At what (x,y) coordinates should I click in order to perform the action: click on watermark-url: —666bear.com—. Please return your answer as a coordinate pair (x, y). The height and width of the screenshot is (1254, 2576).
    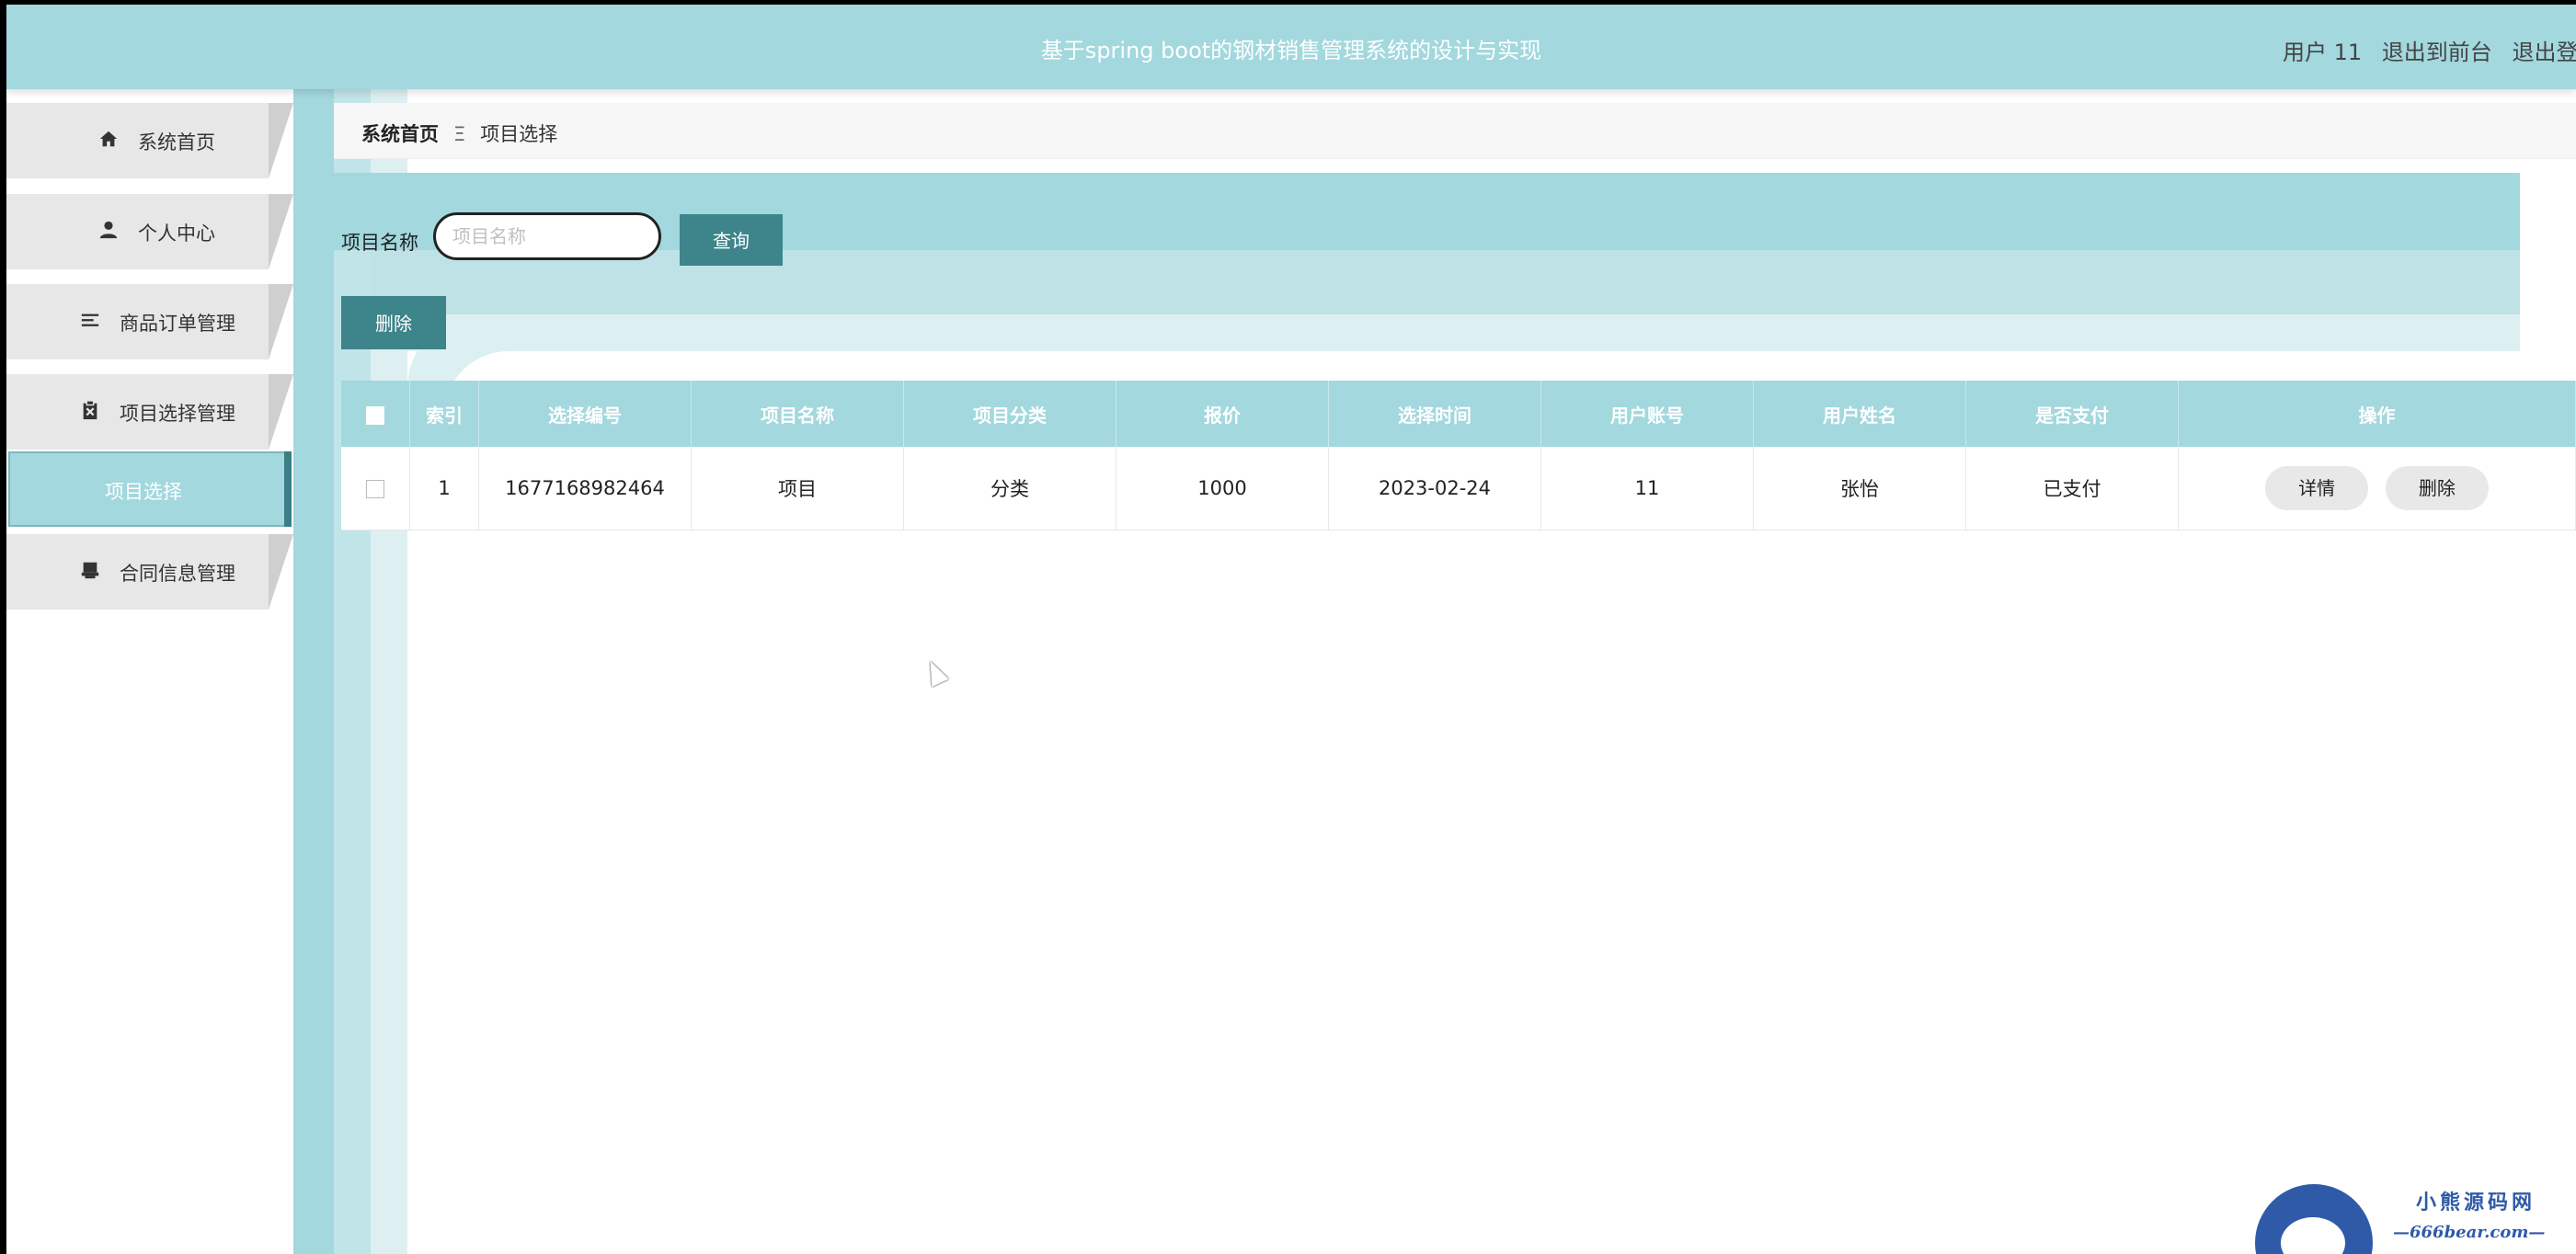
    Looking at the image, I should click on (2469, 1232).